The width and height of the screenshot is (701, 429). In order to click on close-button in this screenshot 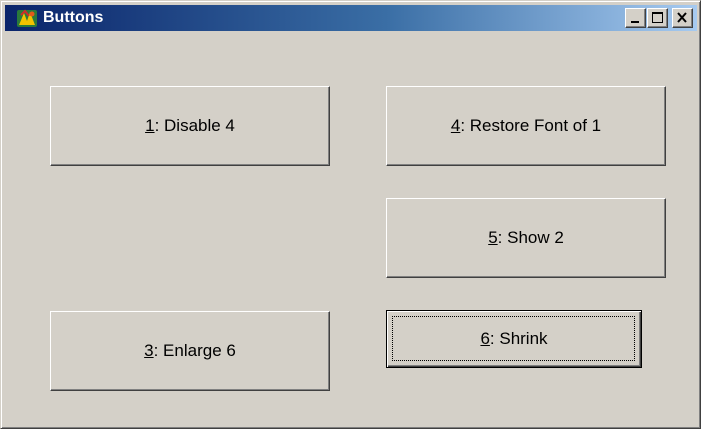, I will do `click(682, 18)`.